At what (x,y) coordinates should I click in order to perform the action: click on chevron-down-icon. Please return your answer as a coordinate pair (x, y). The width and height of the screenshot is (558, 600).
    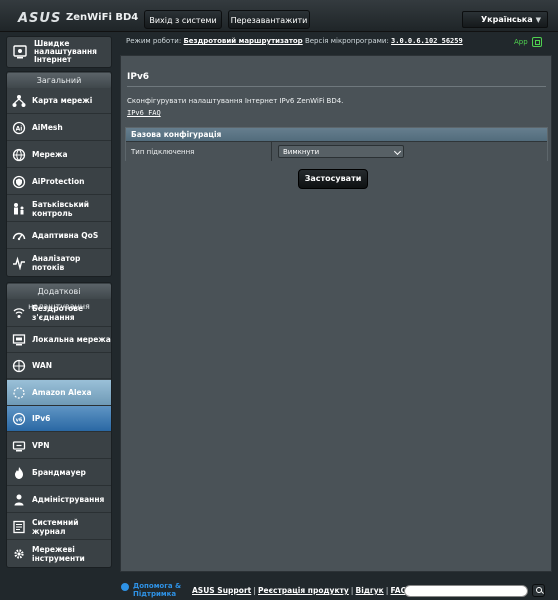
    Looking at the image, I should click on (397, 151).